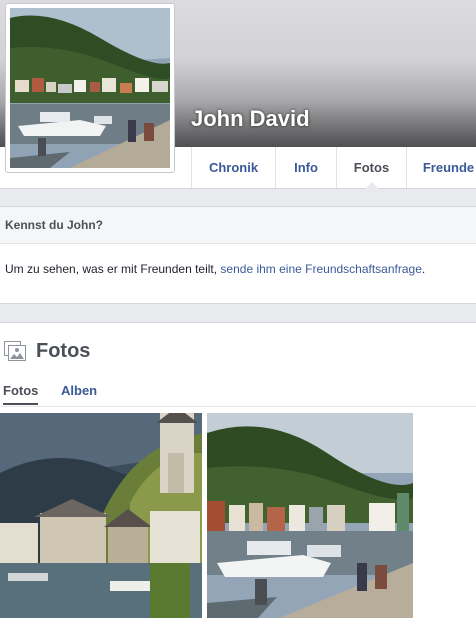  Describe the element at coordinates (371, 168) in the screenshot. I see `tab-fotos: Fotos` at that location.